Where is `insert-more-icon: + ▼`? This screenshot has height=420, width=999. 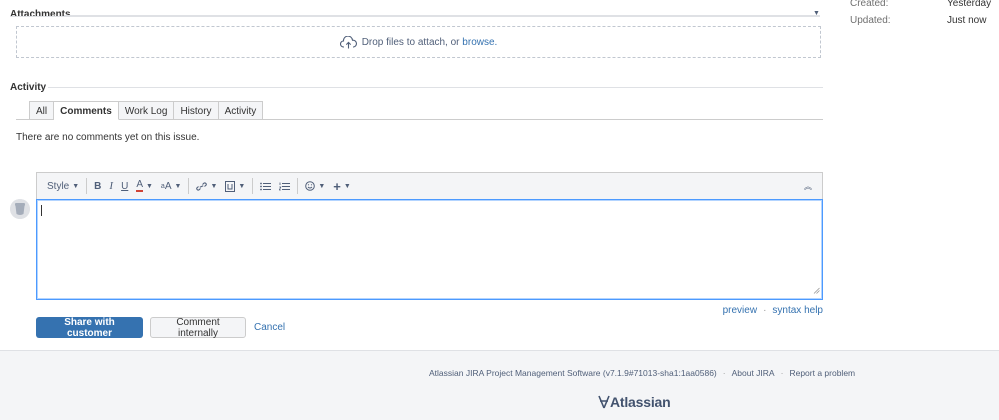
insert-more-icon: + ▼ is located at coordinates (342, 186).